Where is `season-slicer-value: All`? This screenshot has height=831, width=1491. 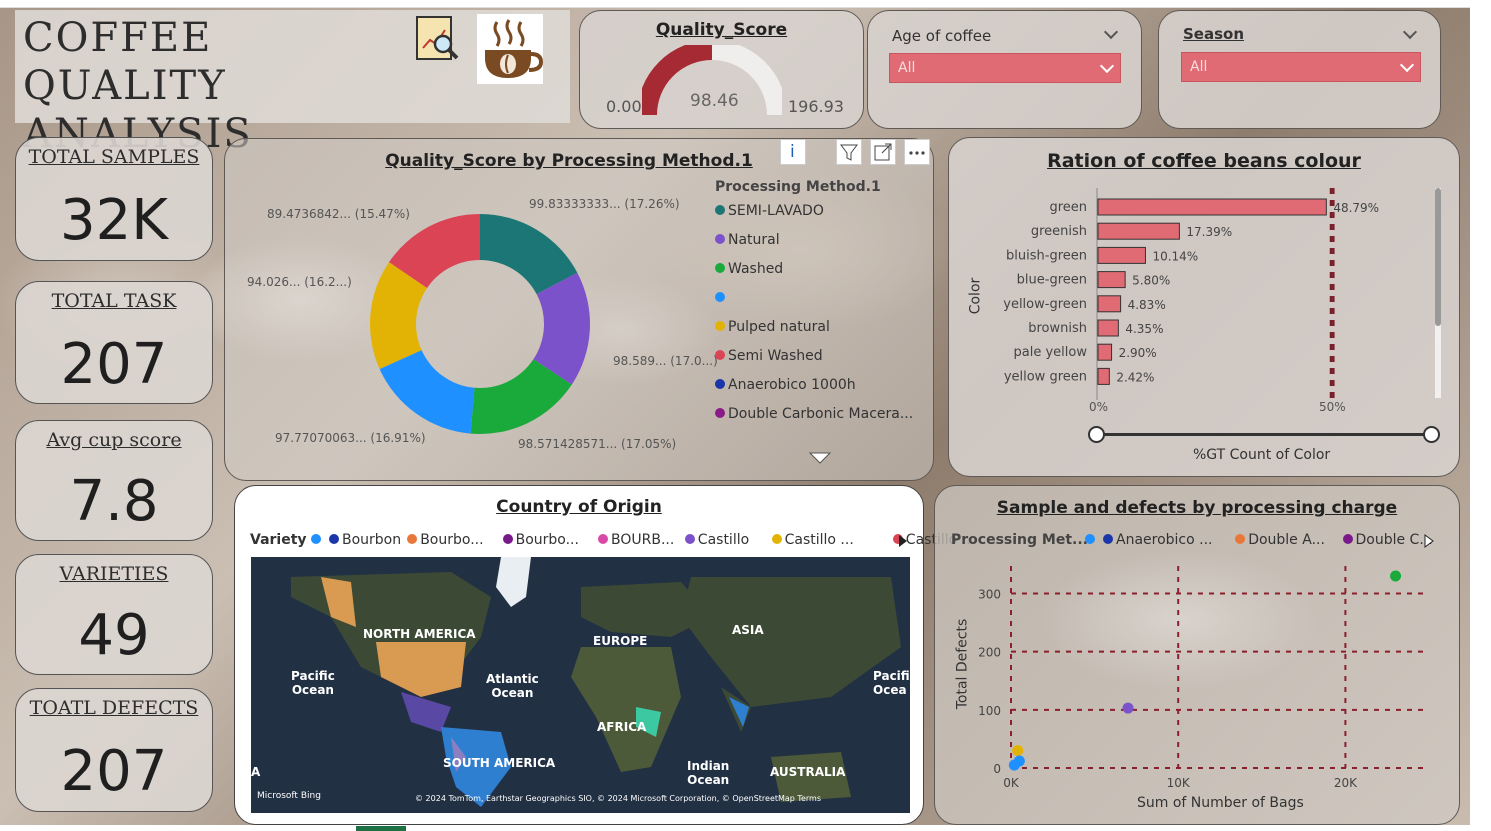
season-slicer-value: All is located at coordinates (1199, 67).